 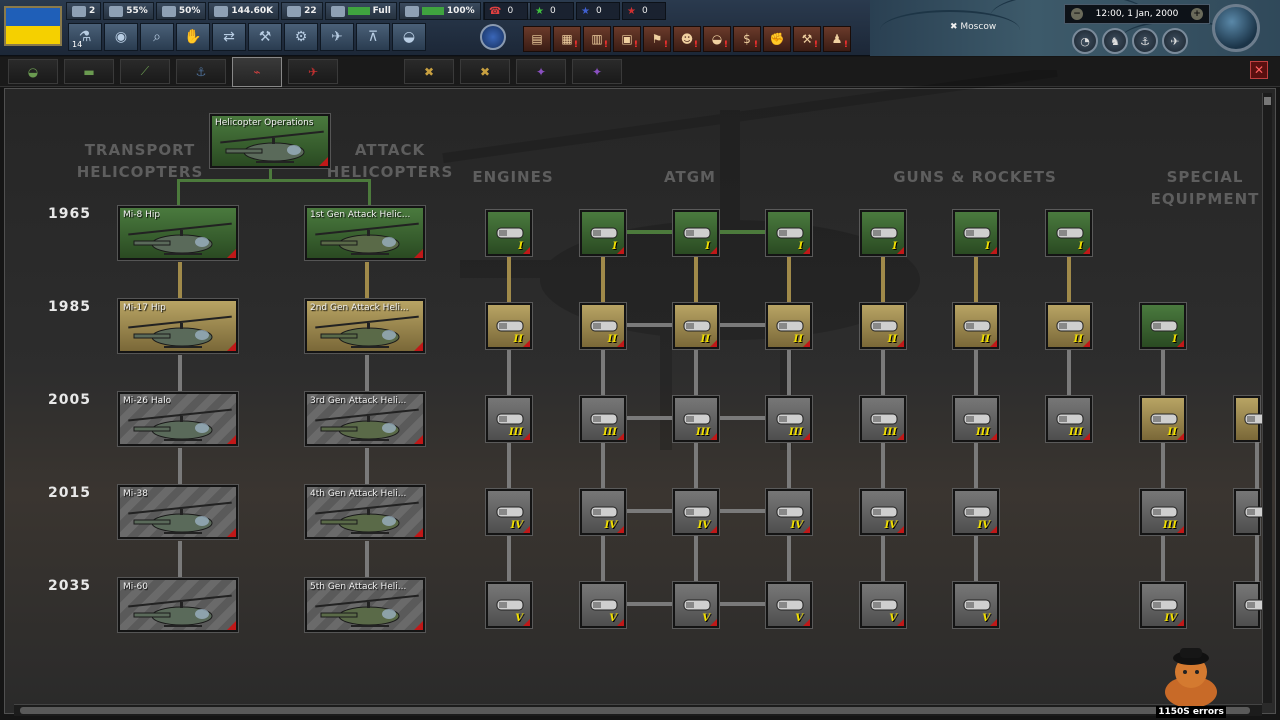 What do you see at coordinates (121, 37) in the screenshot?
I see `intelligence-menu-button: ◉` at bounding box center [121, 37].